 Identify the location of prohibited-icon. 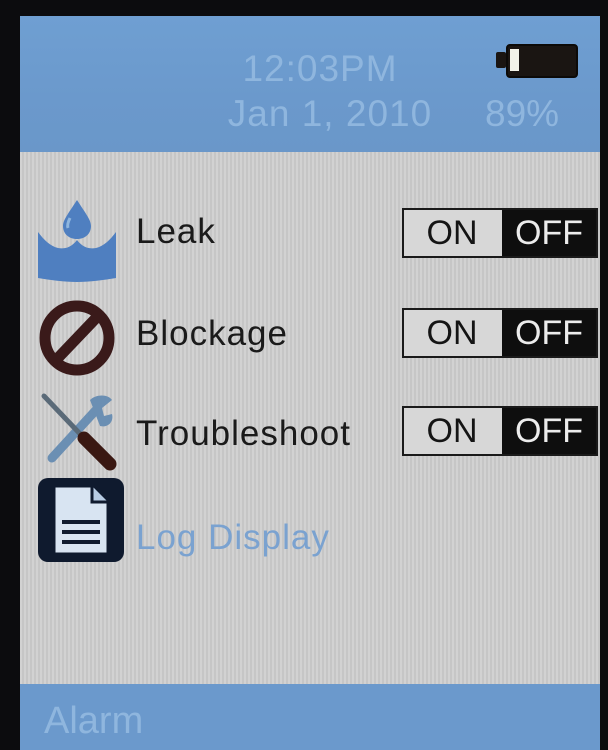
(77, 341).